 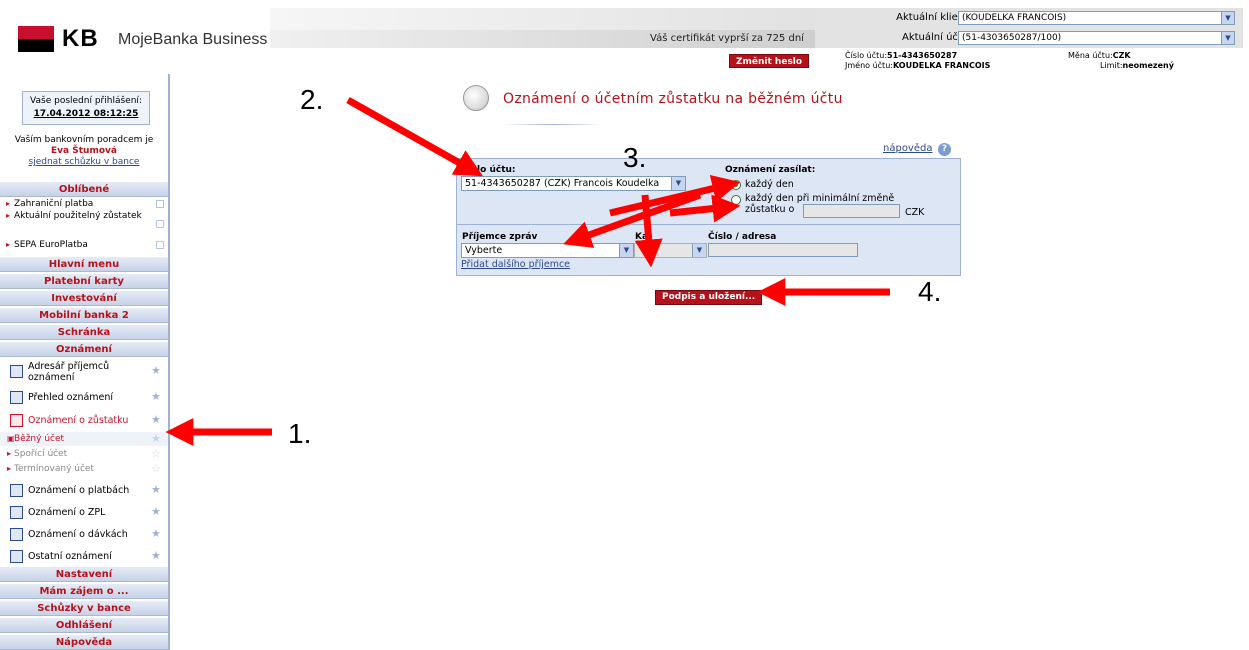 What do you see at coordinates (736, 185) in the screenshot?
I see `radio-daily` at bounding box center [736, 185].